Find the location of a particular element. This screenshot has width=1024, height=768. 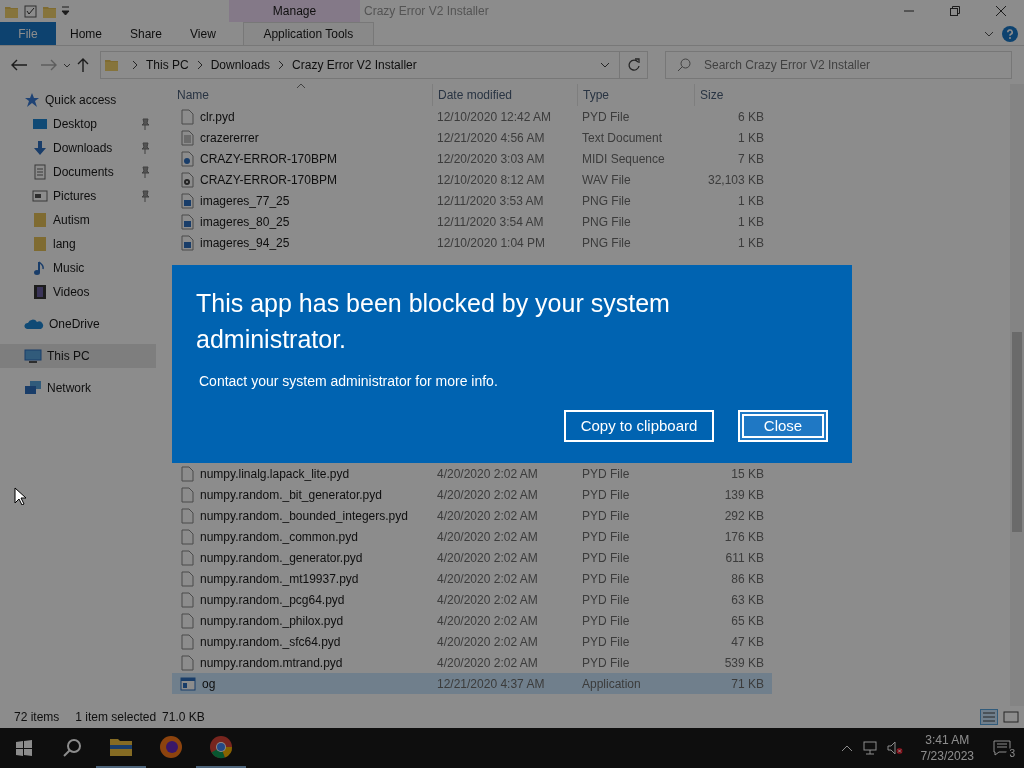

dialog-button: Close is located at coordinates (783, 426).